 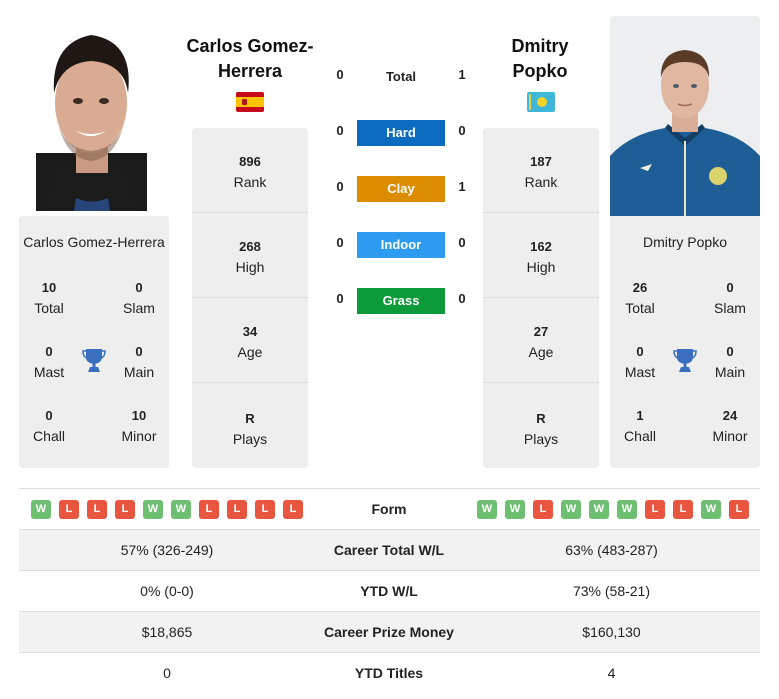 I want to click on surface-indoor-button: Indoor, so click(x=401, y=245).